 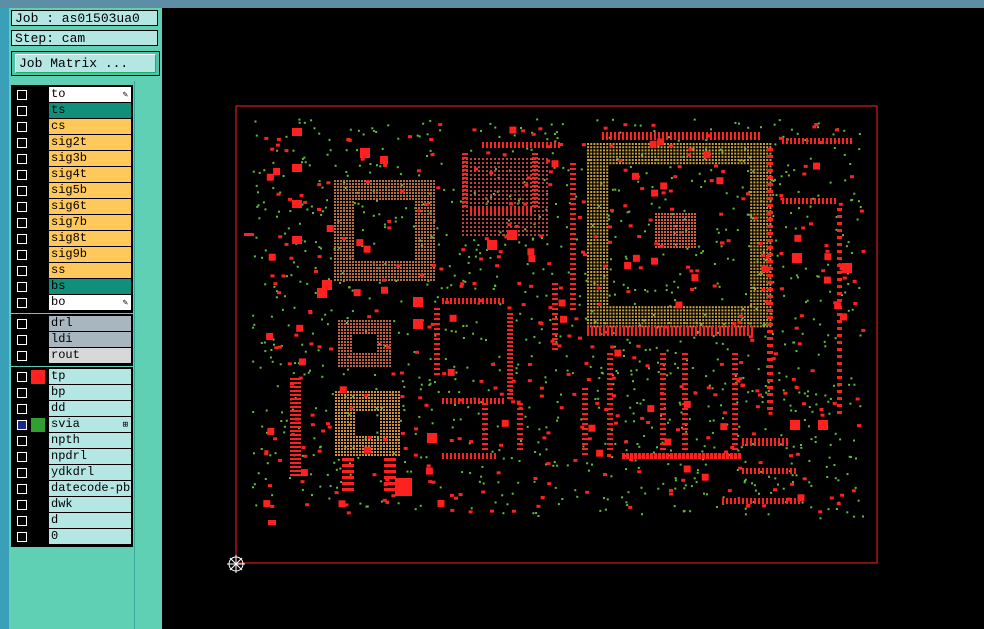 What do you see at coordinates (90, 376) in the screenshot?
I see `layer-name: tp` at bounding box center [90, 376].